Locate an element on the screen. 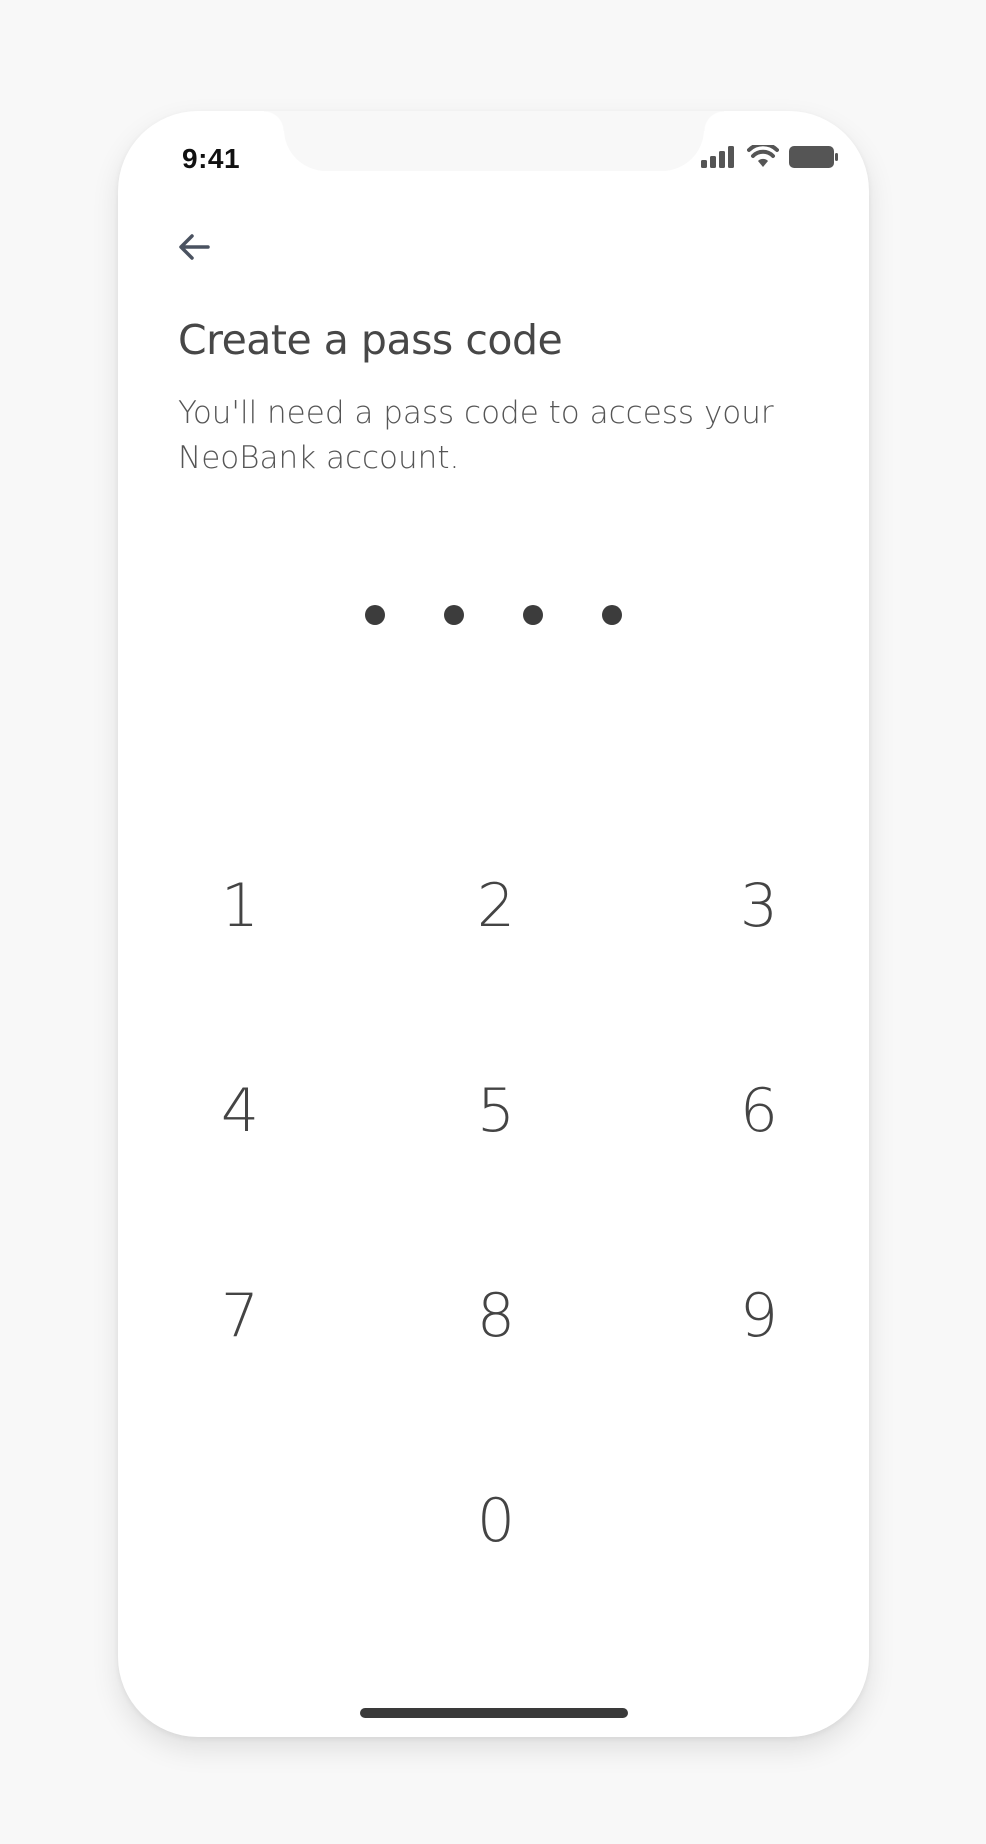 This screenshot has height=1844, width=986. keypad-key-6: 6 is located at coordinates (759, 1111).